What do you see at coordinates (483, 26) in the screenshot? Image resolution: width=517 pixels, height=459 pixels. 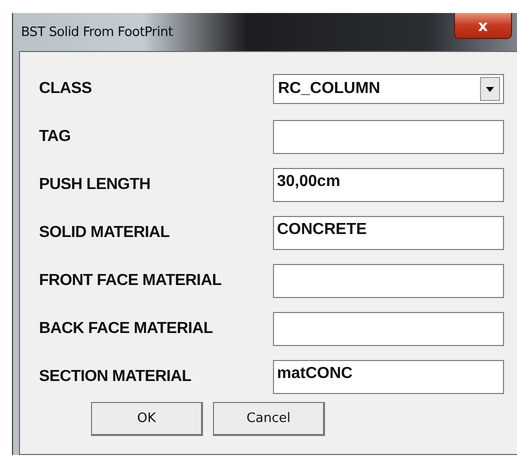 I see `close-button: x` at bounding box center [483, 26].